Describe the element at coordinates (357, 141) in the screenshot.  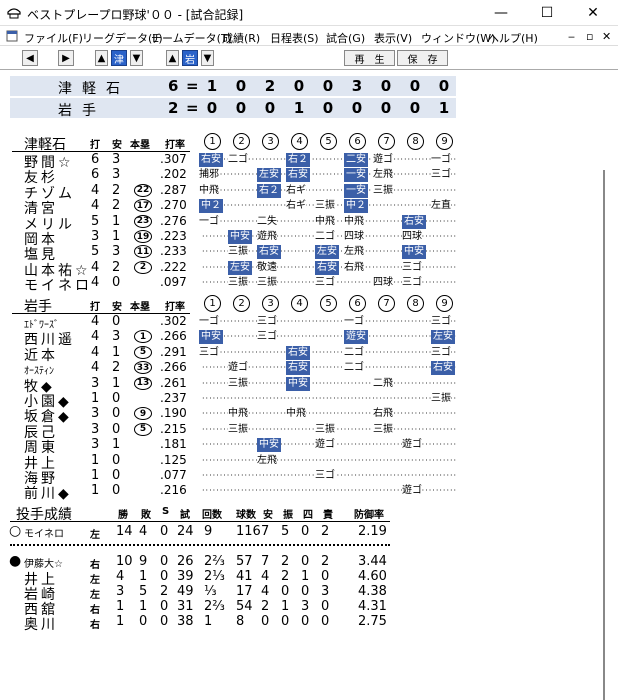
I see `inning-number-circle: 6` at that location.